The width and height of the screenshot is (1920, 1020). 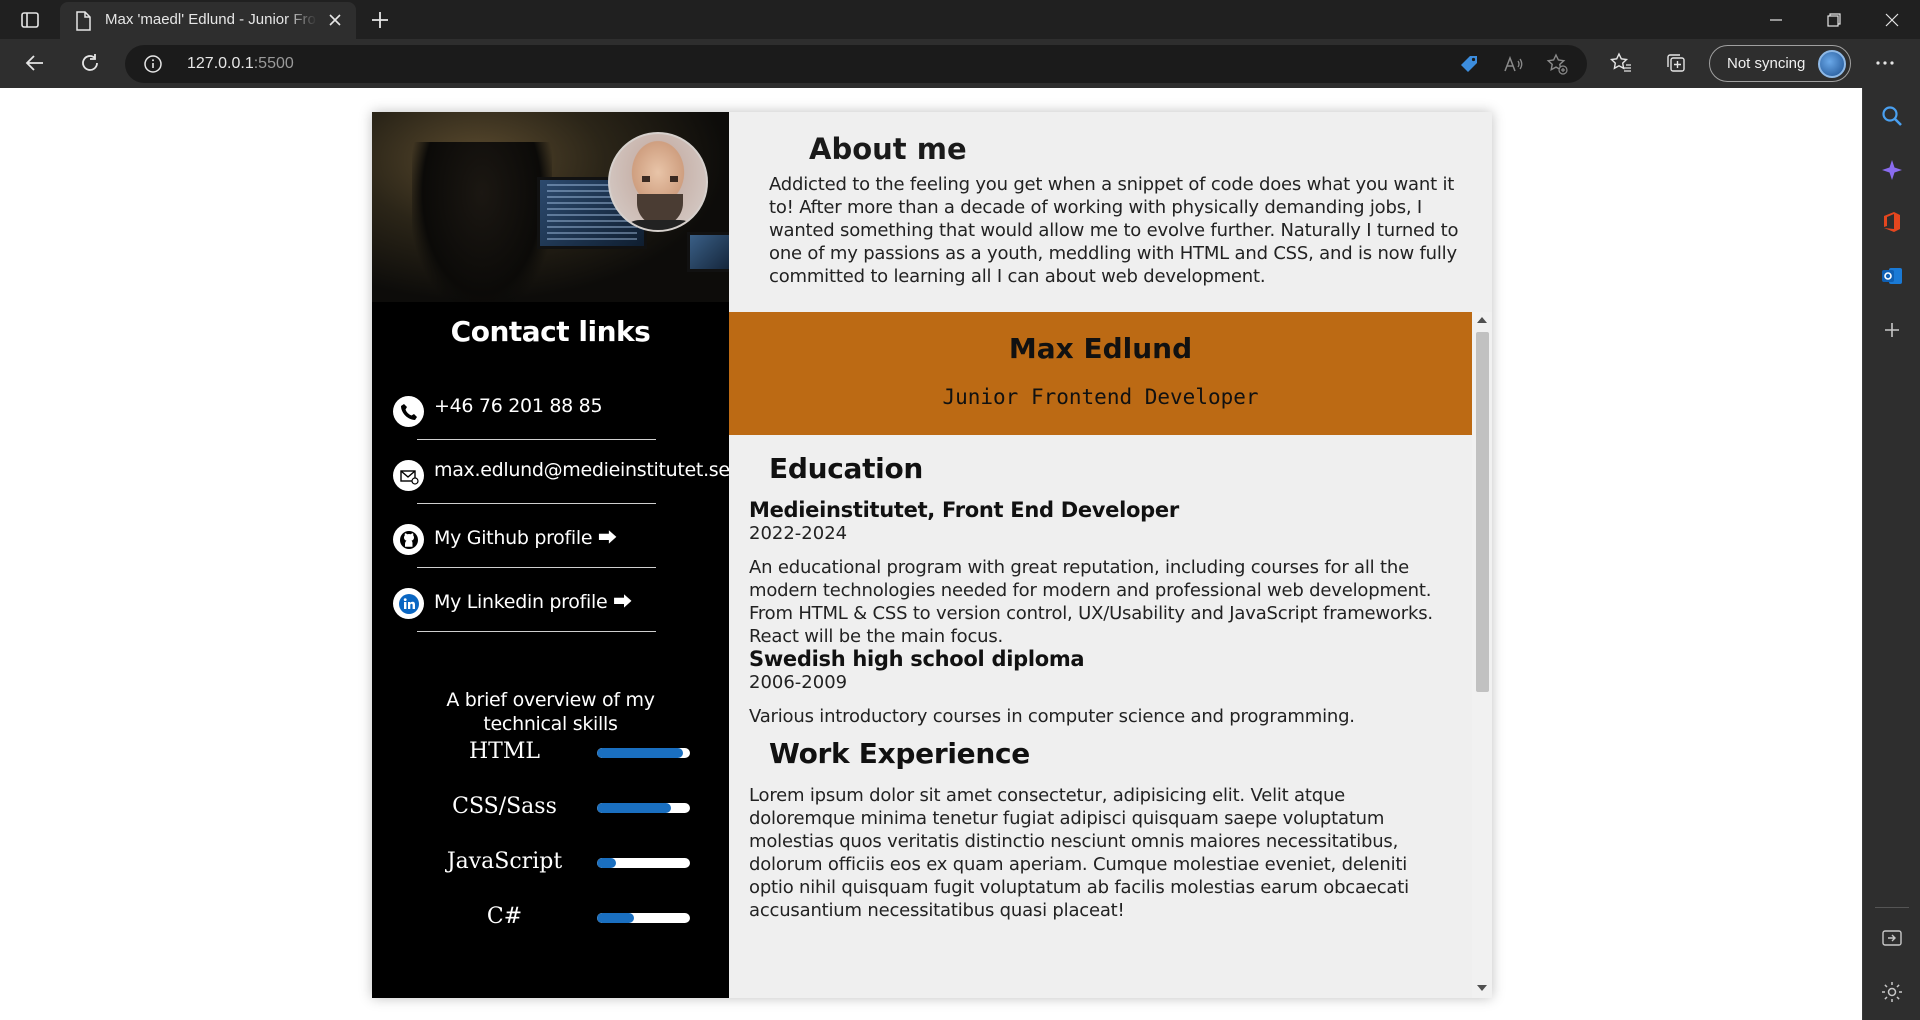 I want to click on hero-person-silhouette, so click(x=482, y=222).